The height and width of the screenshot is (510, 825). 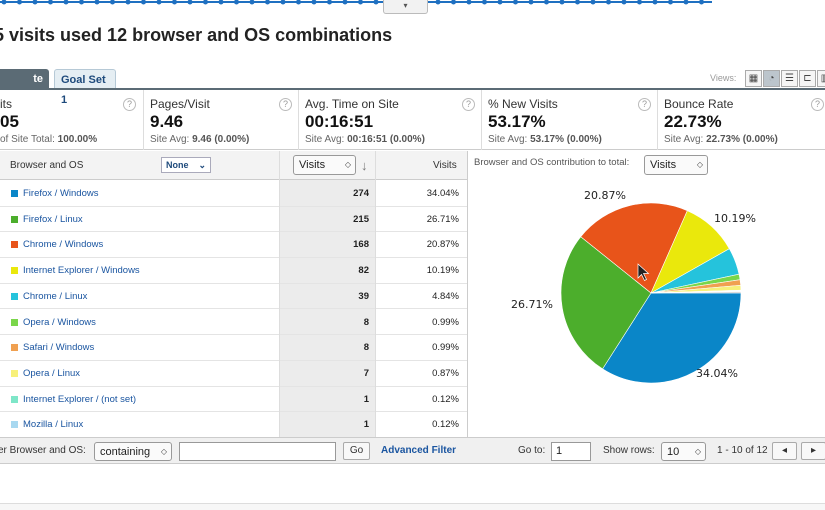 I want to click on goto-label: Go to:, so click(x=532, y=450).